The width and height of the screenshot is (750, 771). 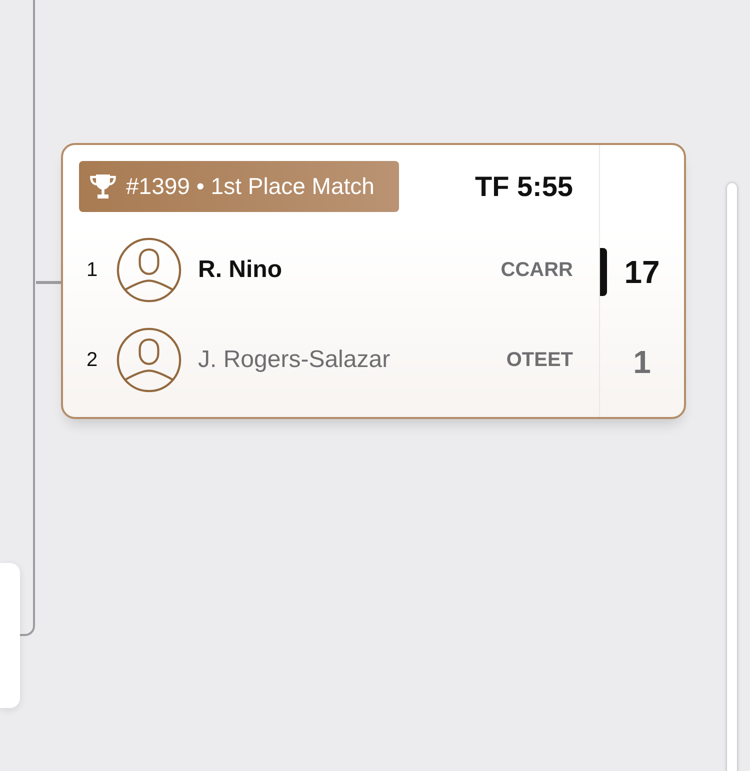 I want to click on score: 1, so click(x=642, y=362).